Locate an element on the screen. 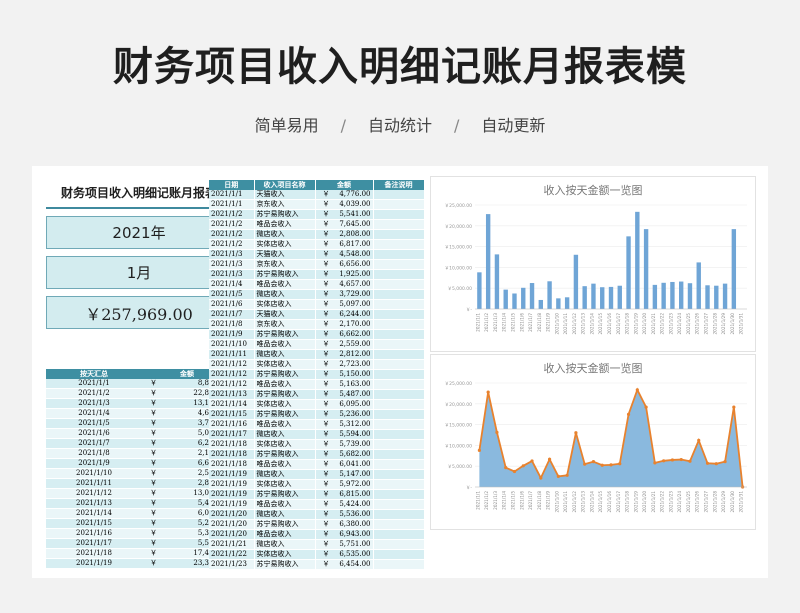  row-amount: ￥6,095.00 is located at coordinates (344, 404).